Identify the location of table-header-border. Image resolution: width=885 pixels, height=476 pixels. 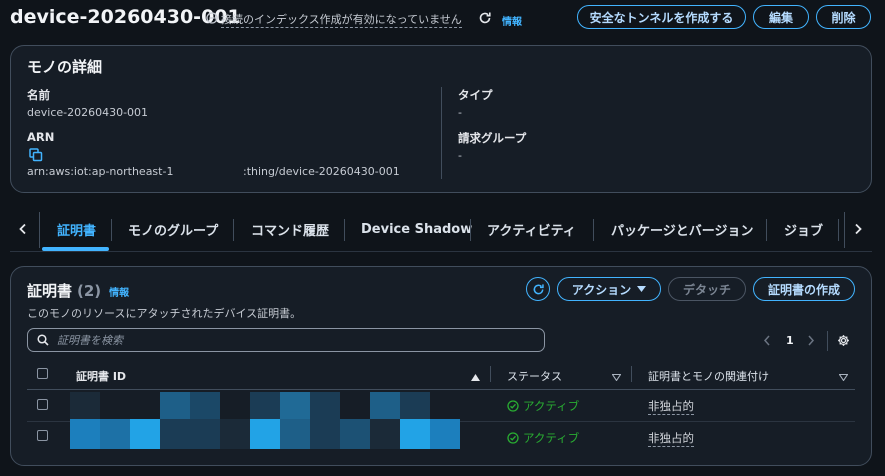
(441, 389).